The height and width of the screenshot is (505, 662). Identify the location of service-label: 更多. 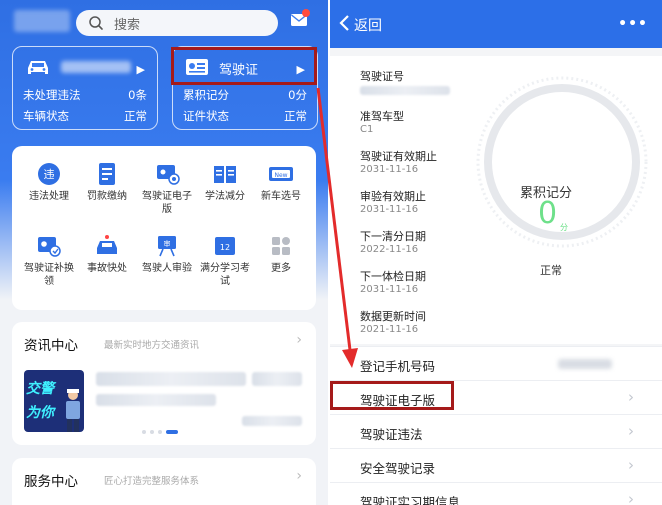
(281, 268).